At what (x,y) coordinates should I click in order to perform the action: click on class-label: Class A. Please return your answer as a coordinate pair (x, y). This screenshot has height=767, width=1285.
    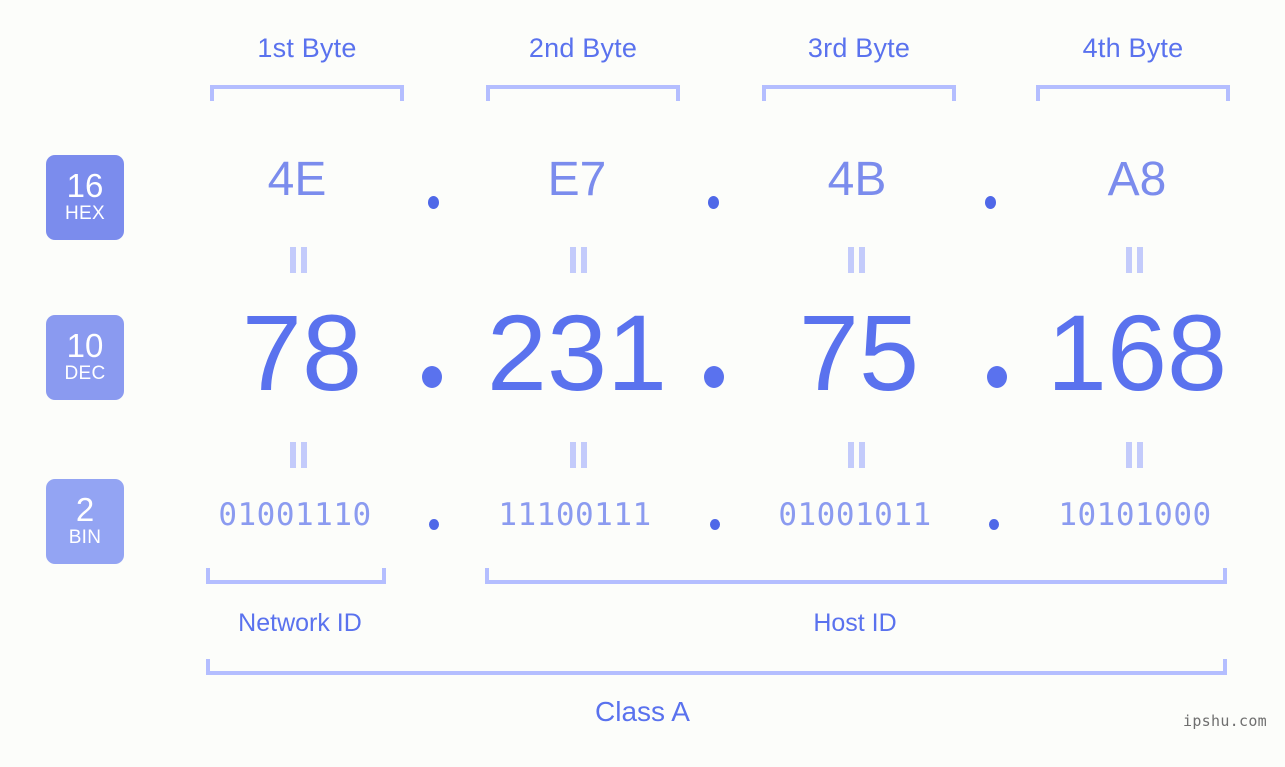
    Looking at the image, I should click on (642, 711).